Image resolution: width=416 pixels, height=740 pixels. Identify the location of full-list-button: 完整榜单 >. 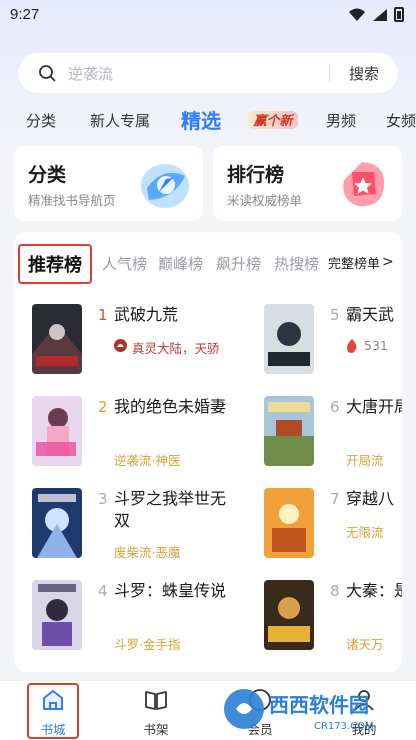
(361, 262).